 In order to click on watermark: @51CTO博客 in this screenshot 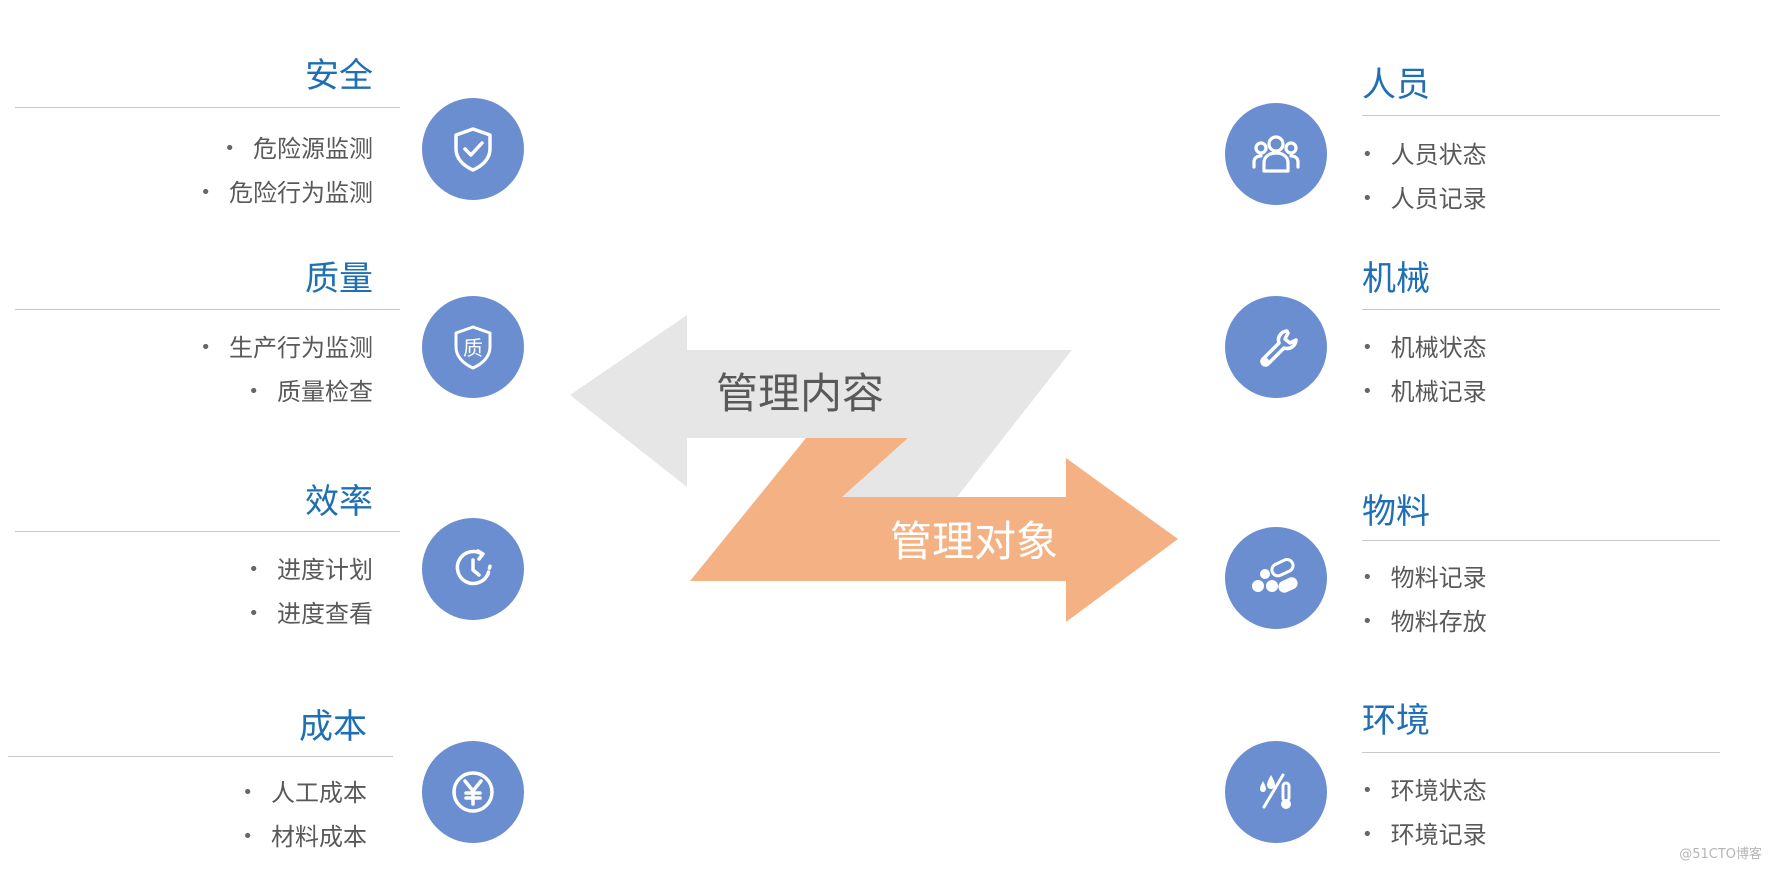, I will do `click(1720, 854)`.